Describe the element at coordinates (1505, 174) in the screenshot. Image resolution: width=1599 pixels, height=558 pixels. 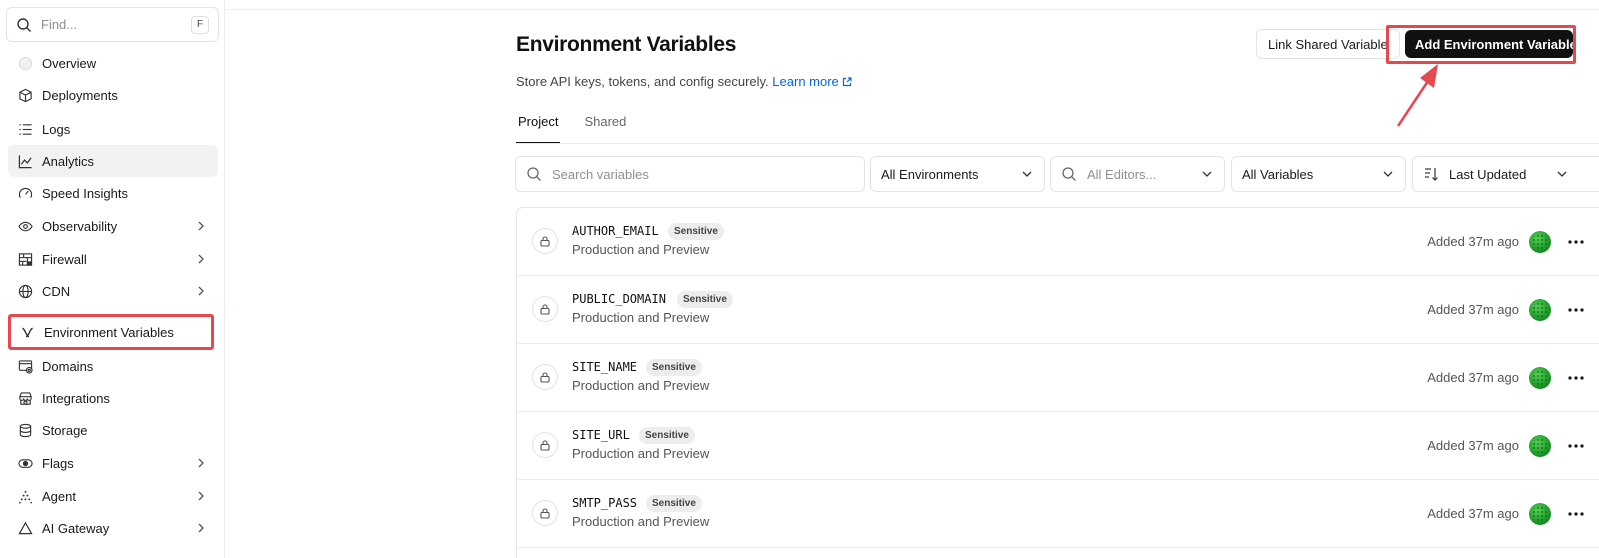
I see `sort-select: Last Updated` at that location.